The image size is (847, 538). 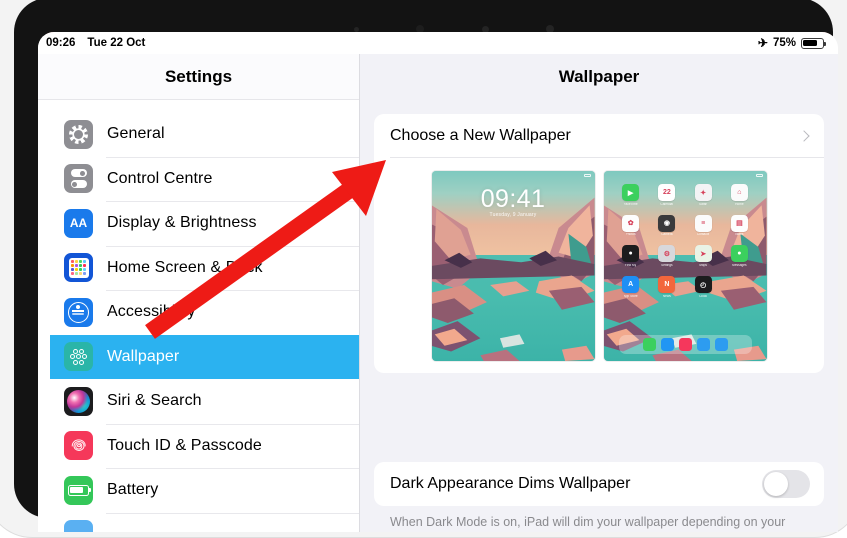 I want to click on home-screen-app: ◴ Clock, so click(x=703, y=287).